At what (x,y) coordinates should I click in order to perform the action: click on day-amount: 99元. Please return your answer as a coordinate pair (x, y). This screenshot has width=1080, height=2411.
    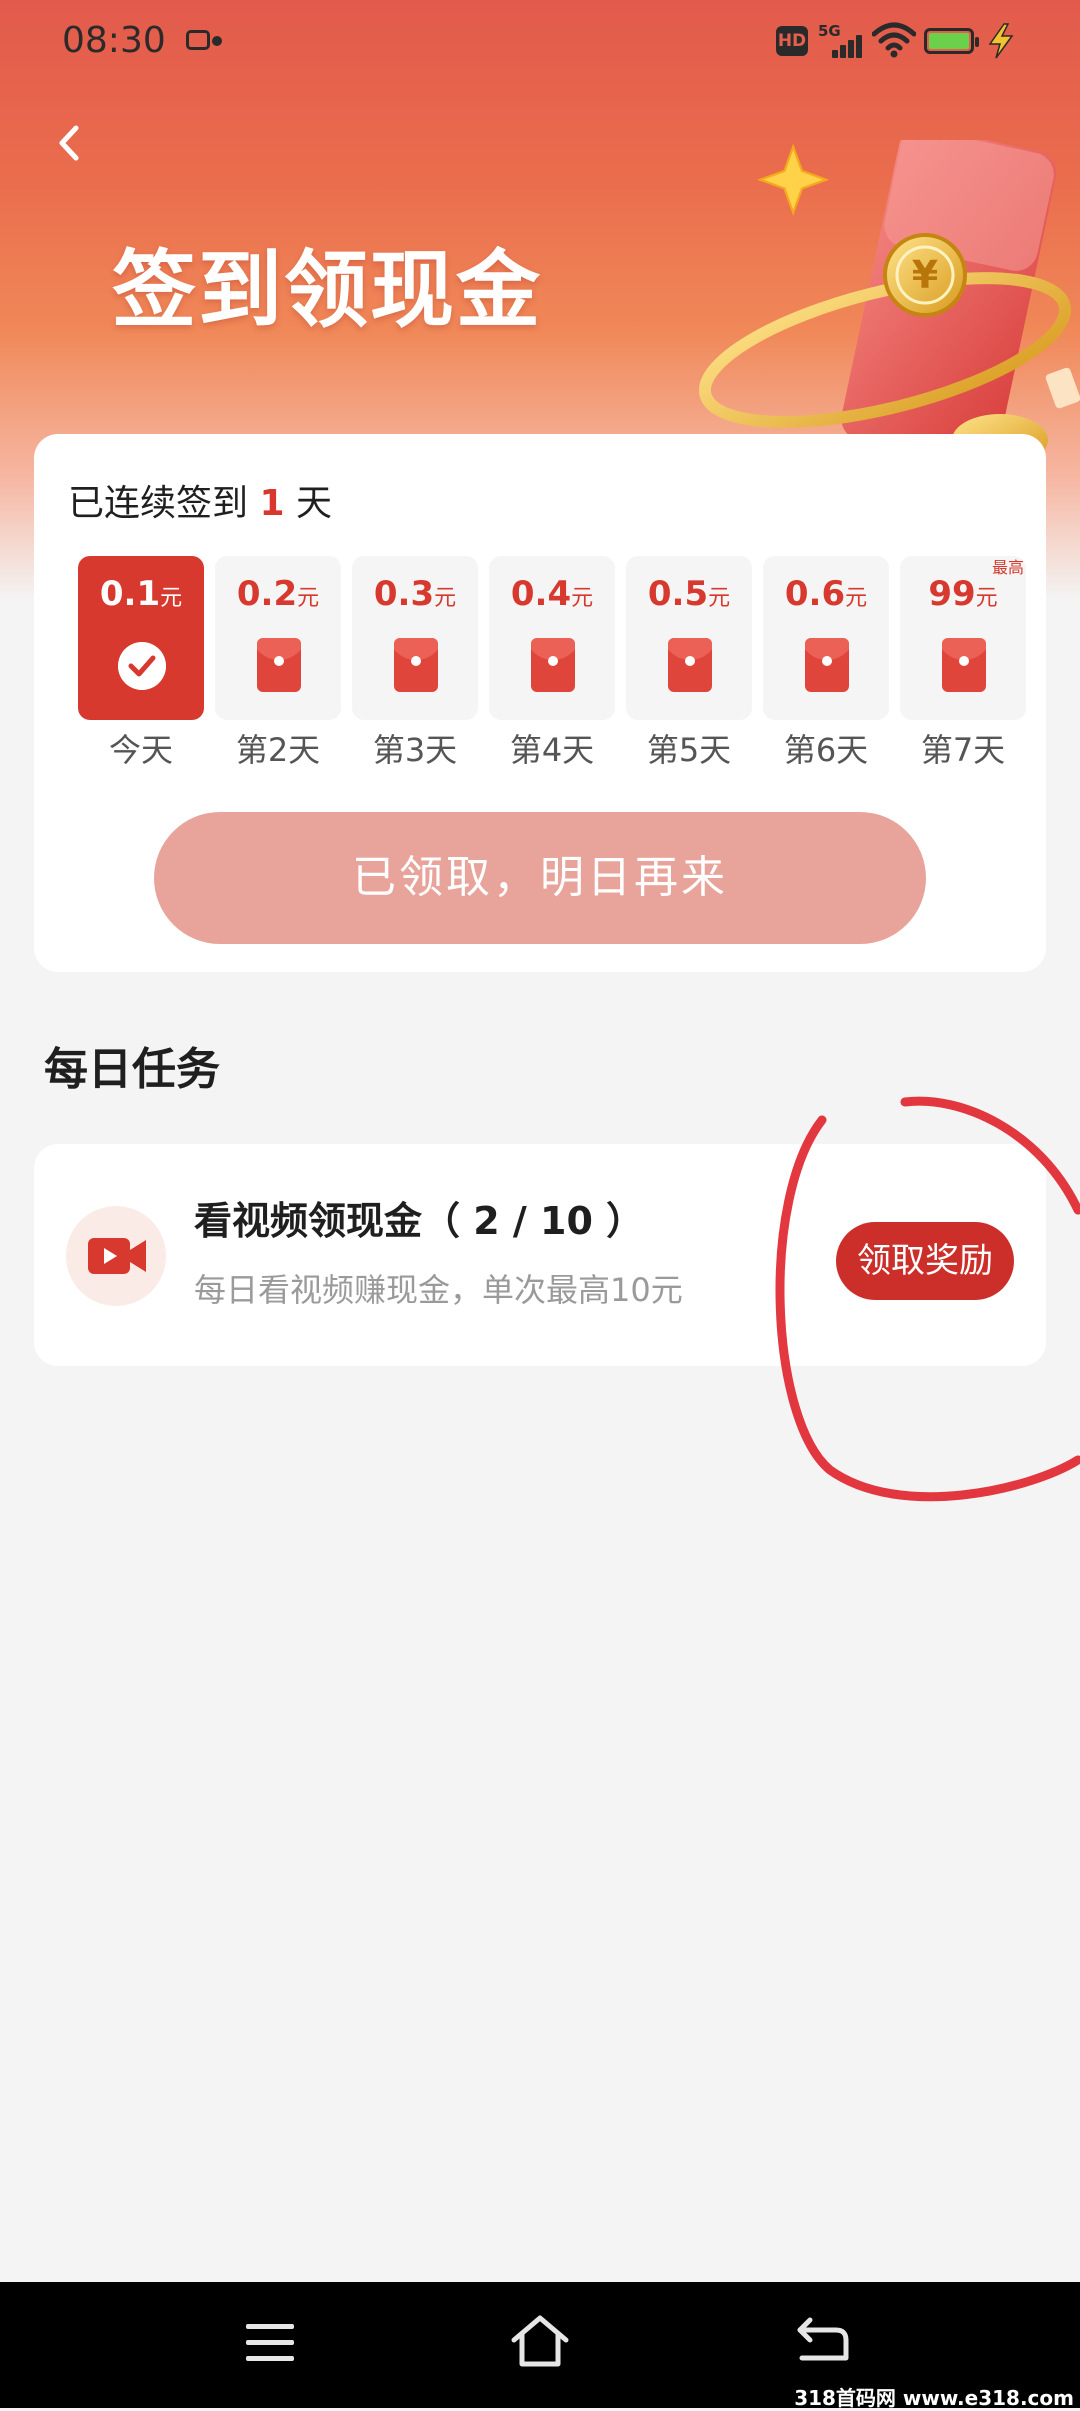
    Looking at the image, I should click on (963, 594).